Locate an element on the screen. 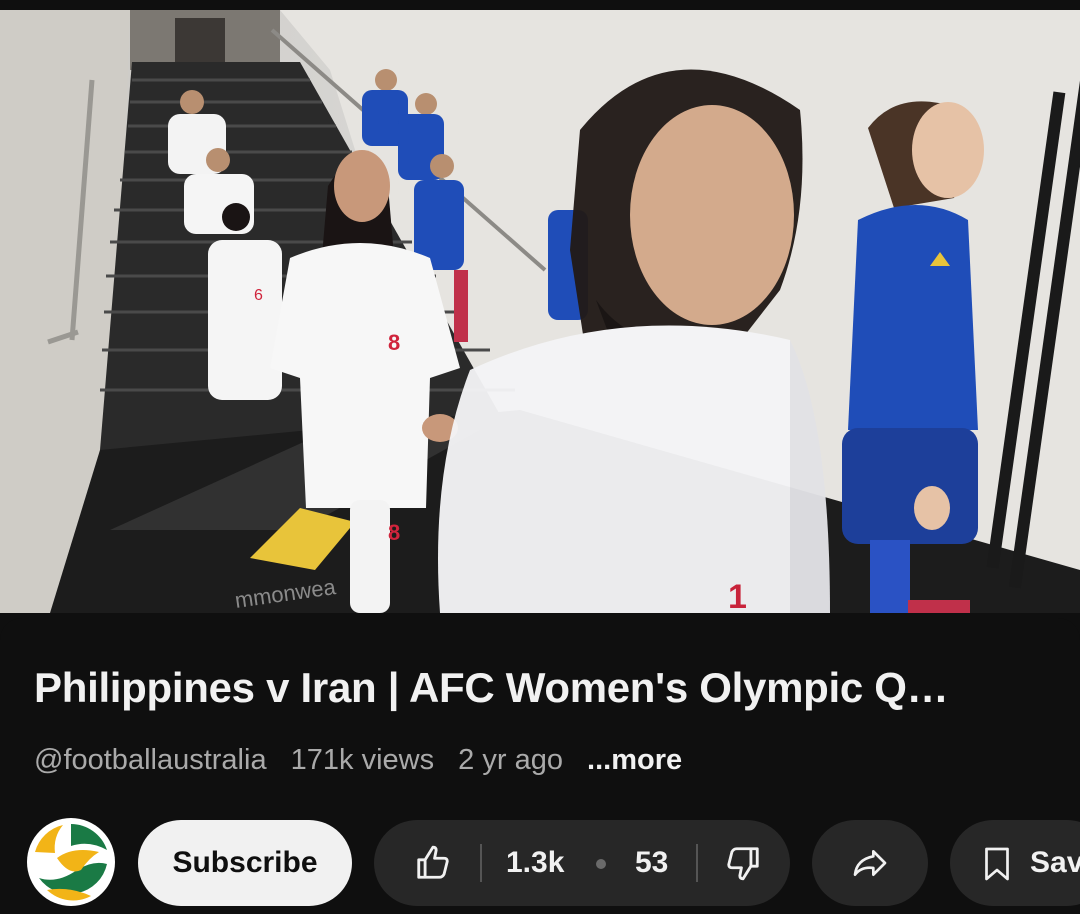  dislike-separator is located at coordinates (697, 863).